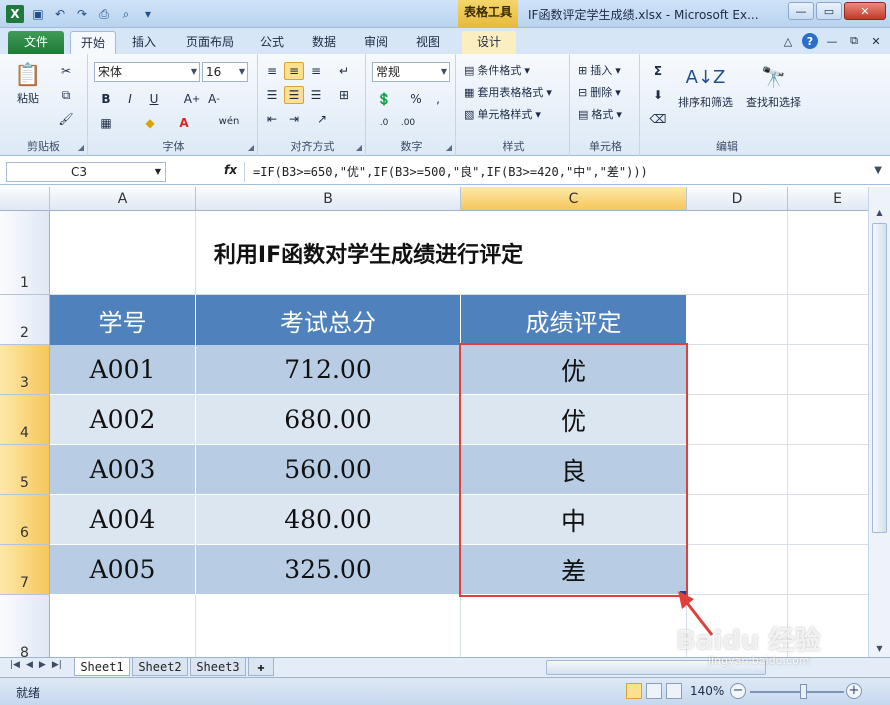  I want to click on font-name-select: 宋体 ▼, so click(147, 72).